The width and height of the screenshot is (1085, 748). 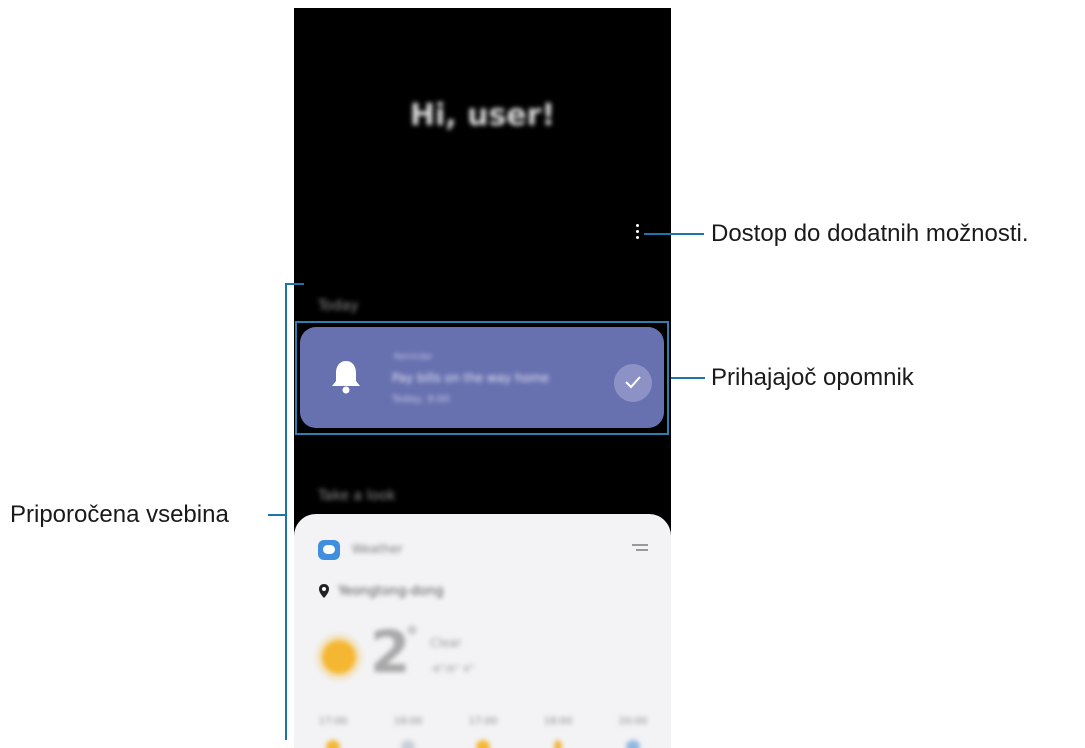 What do you see at coordinates (812, 377) in the screenshot?
I see `label-reminder: Prihajajoč opomnik` at bounding box center [812, 377].